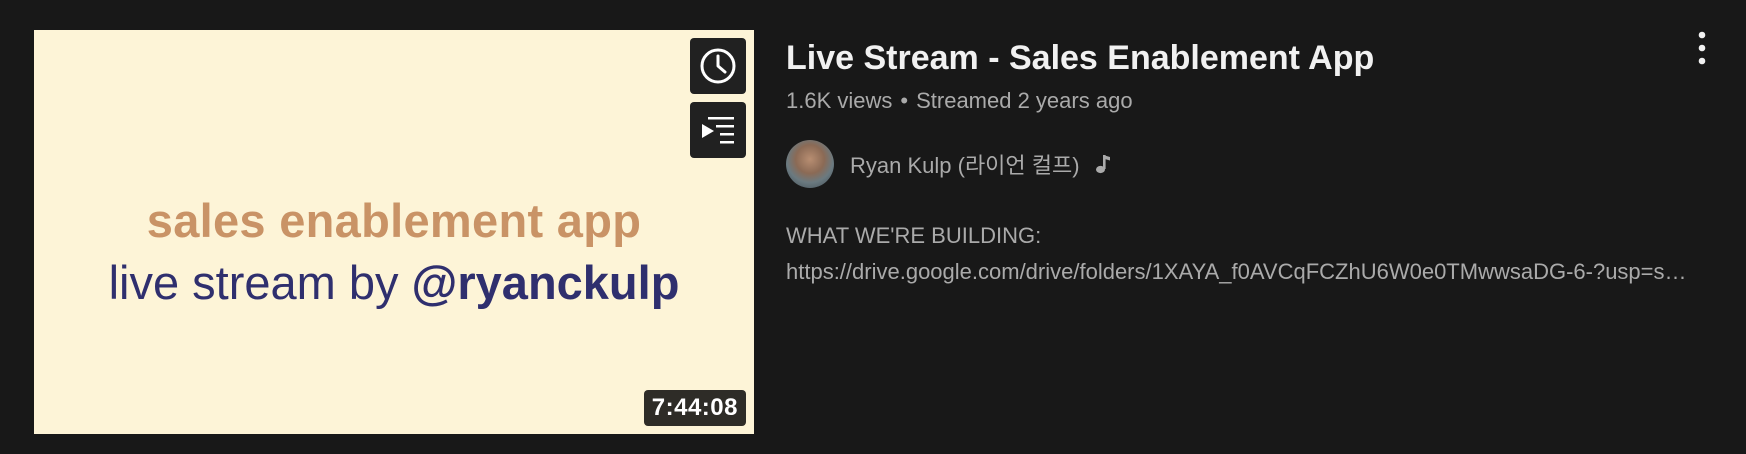 The width and height of the screenshot is (1746, 454). What do you see at coordinates (810, 164) in the screenshot?
I see `channel-avatar` at bounding box center [810, 164].